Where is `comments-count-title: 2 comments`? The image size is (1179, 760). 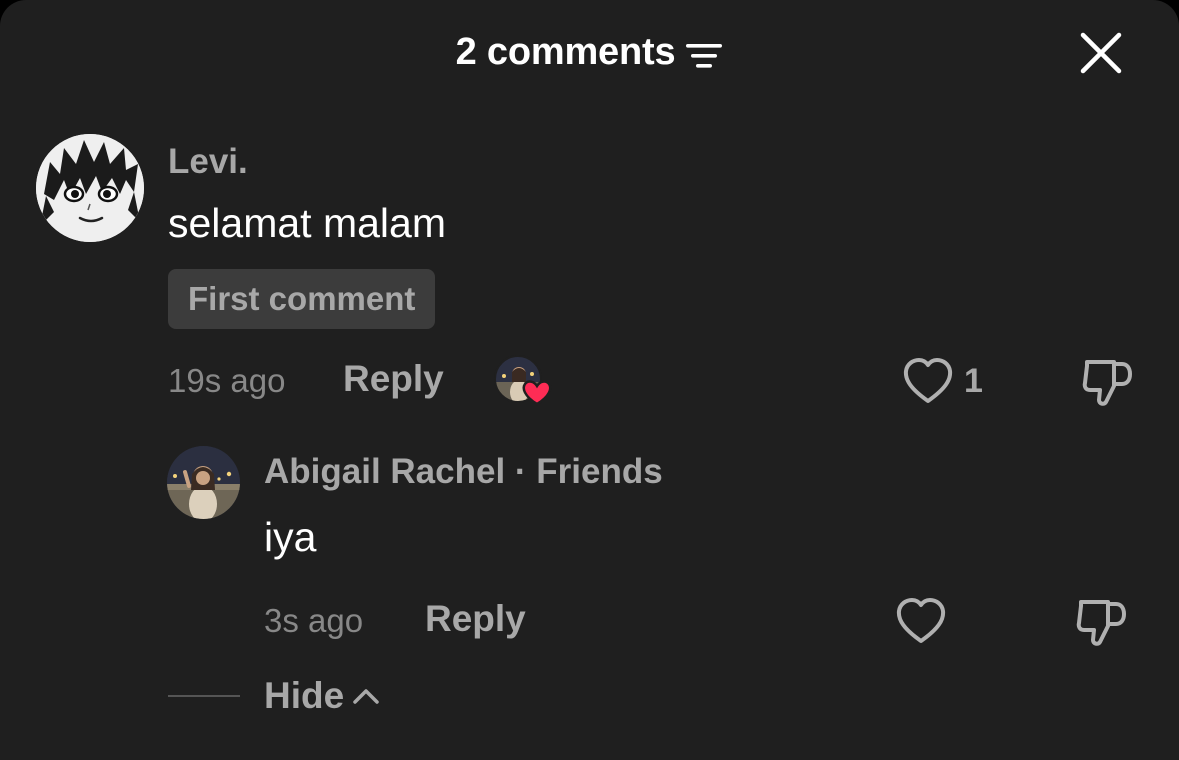
comments-count-title: 2 comments is located at coordinates (565, 51).